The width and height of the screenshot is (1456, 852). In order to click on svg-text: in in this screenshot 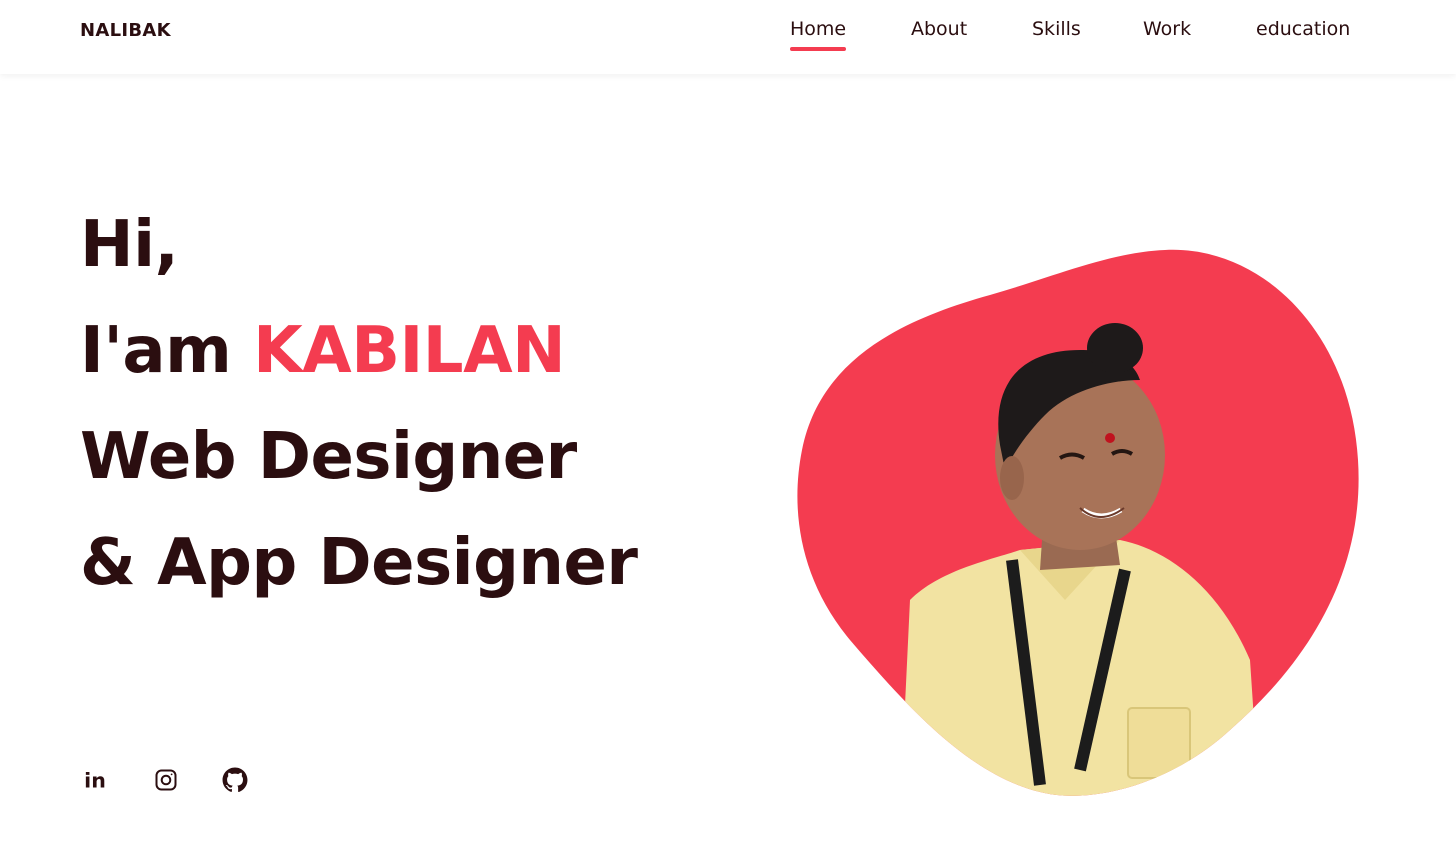, I will do `click(95, 781)`.